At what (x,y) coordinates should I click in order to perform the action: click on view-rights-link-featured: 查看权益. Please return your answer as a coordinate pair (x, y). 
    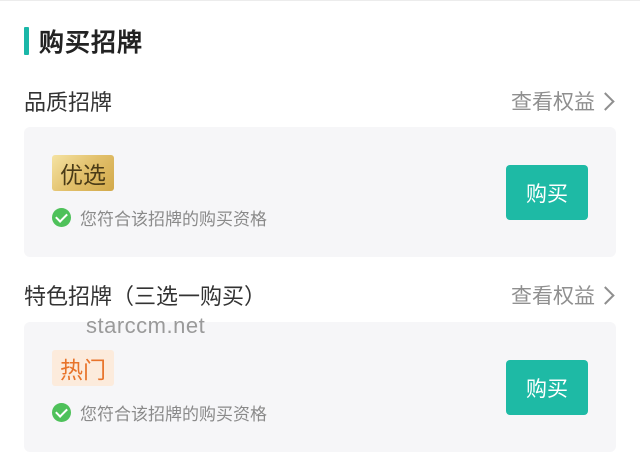
    Looking at the image, I should click on (563, 295).